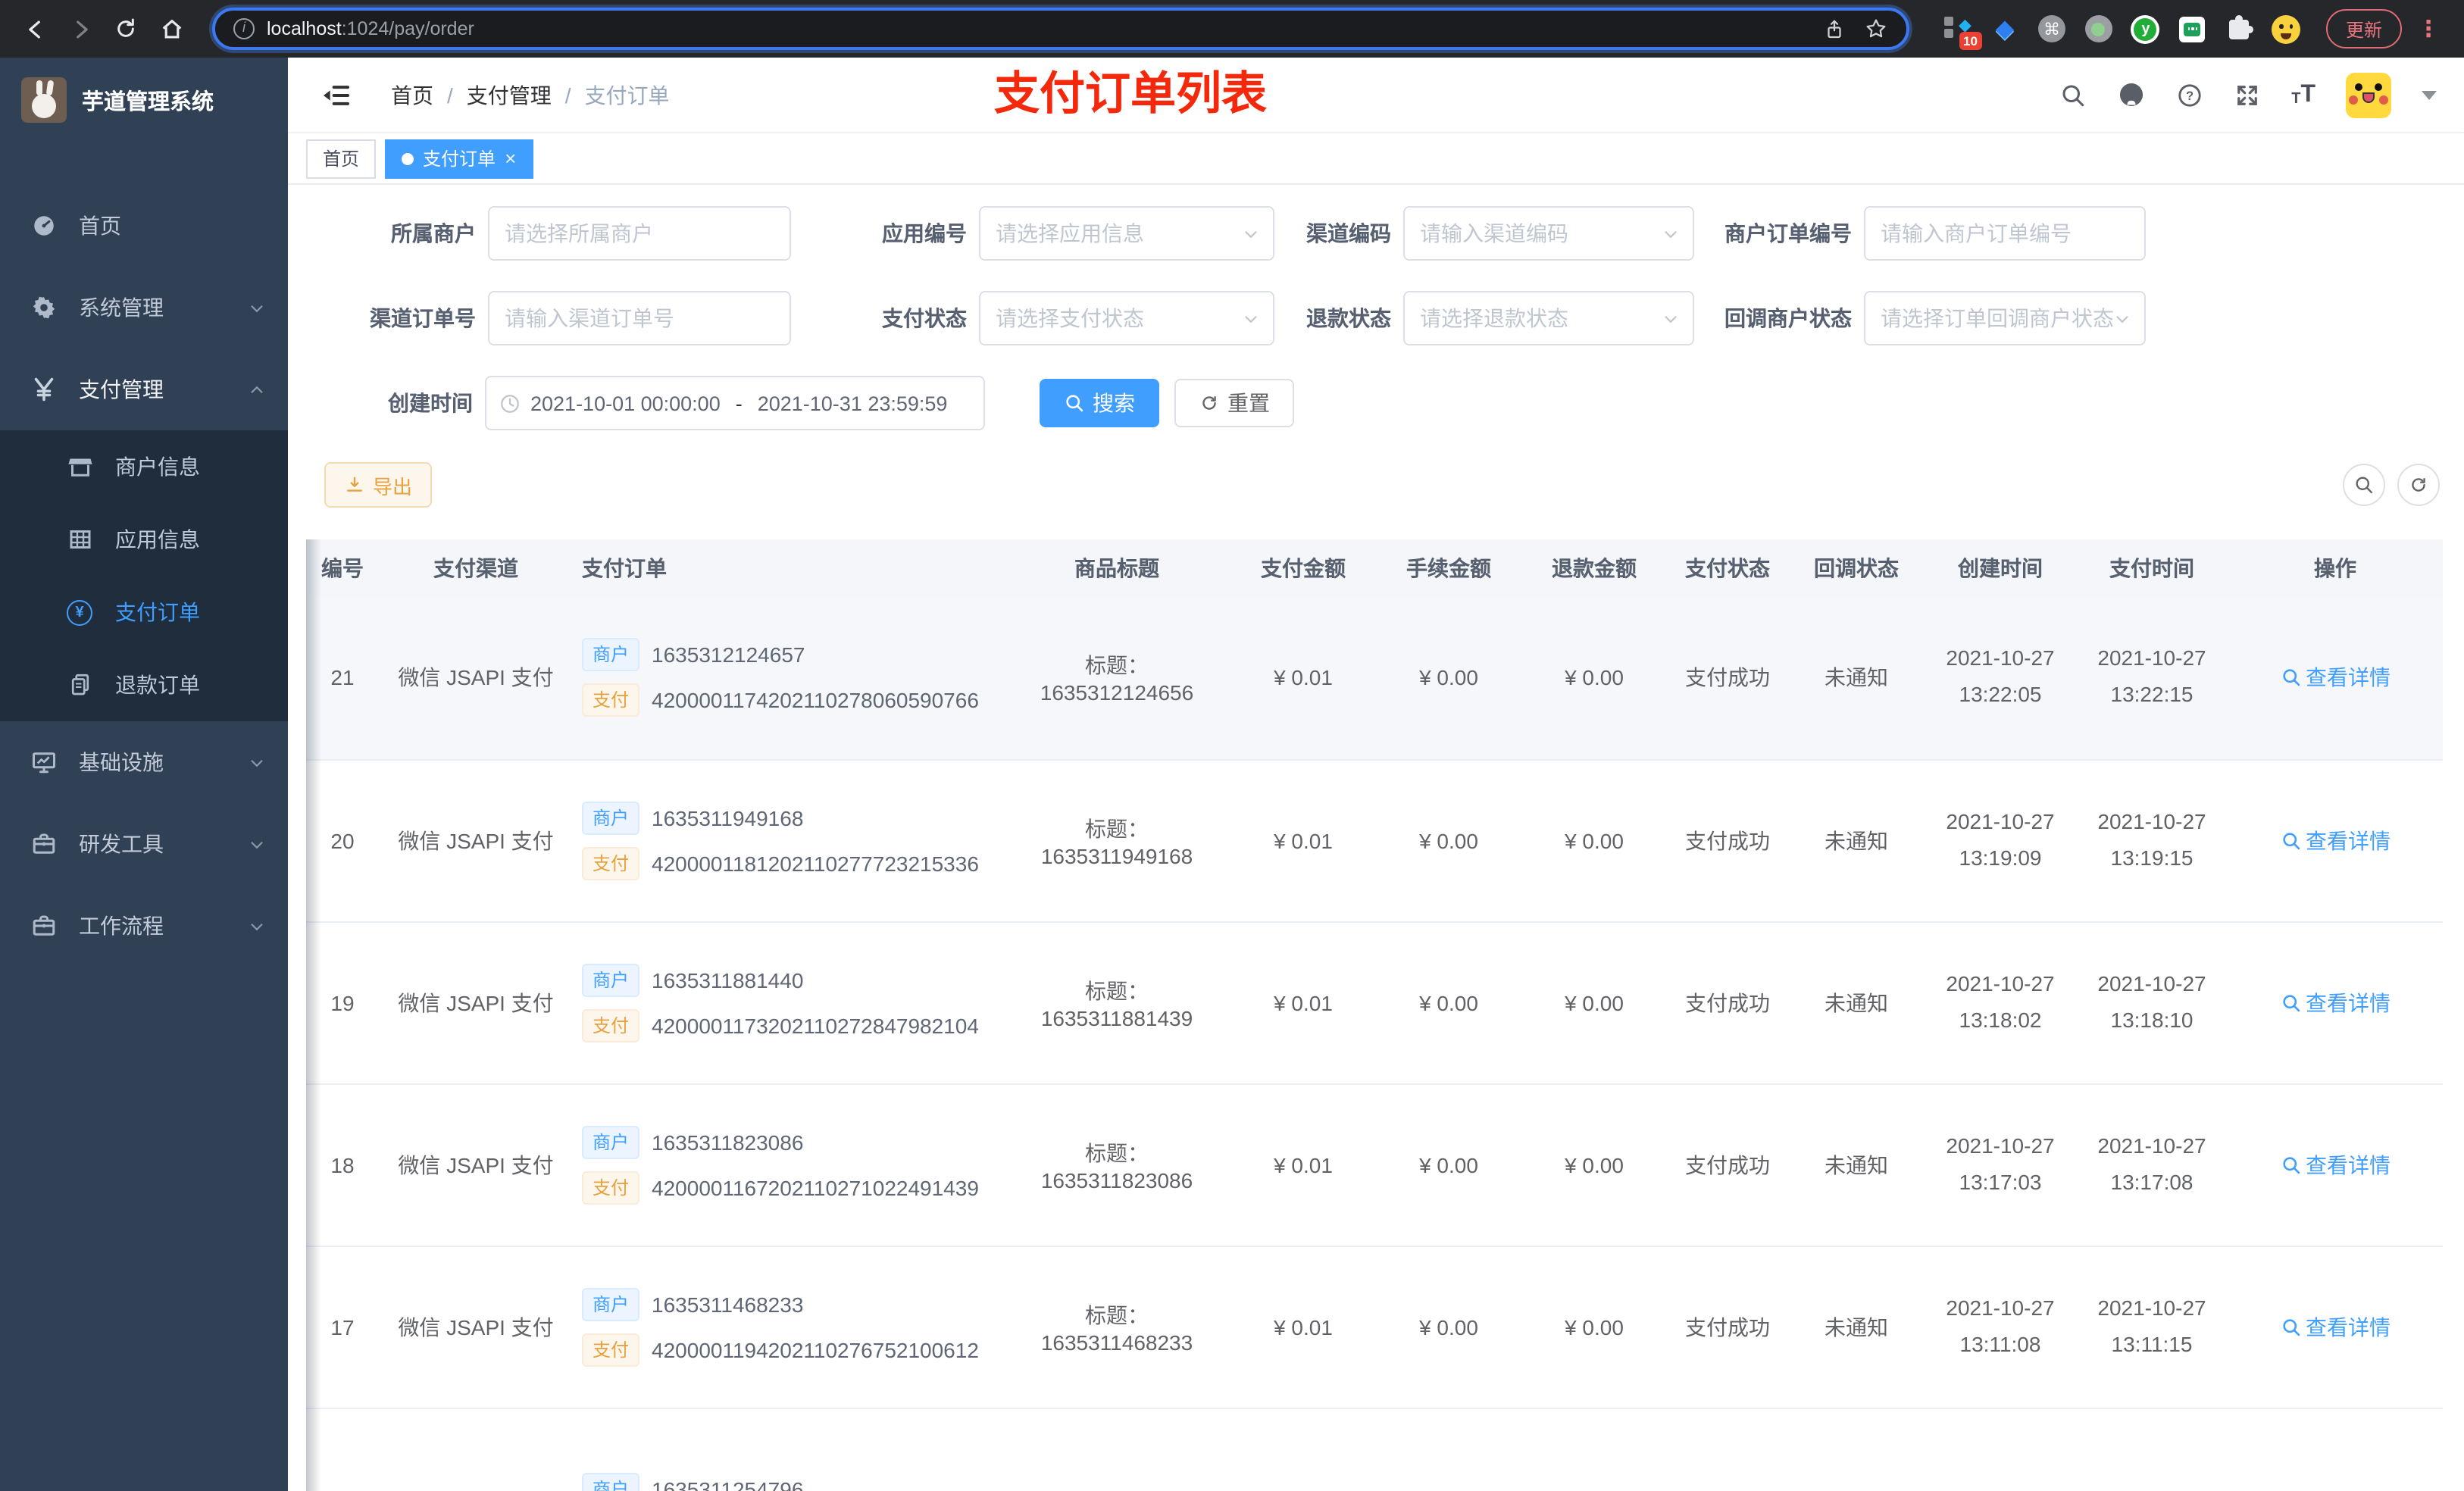 Image resolution: width=2464 pixels, height=1491 pixels. Describe the element at coordinates (80, 28) in the screenshot. I see `forward-button` at that location.